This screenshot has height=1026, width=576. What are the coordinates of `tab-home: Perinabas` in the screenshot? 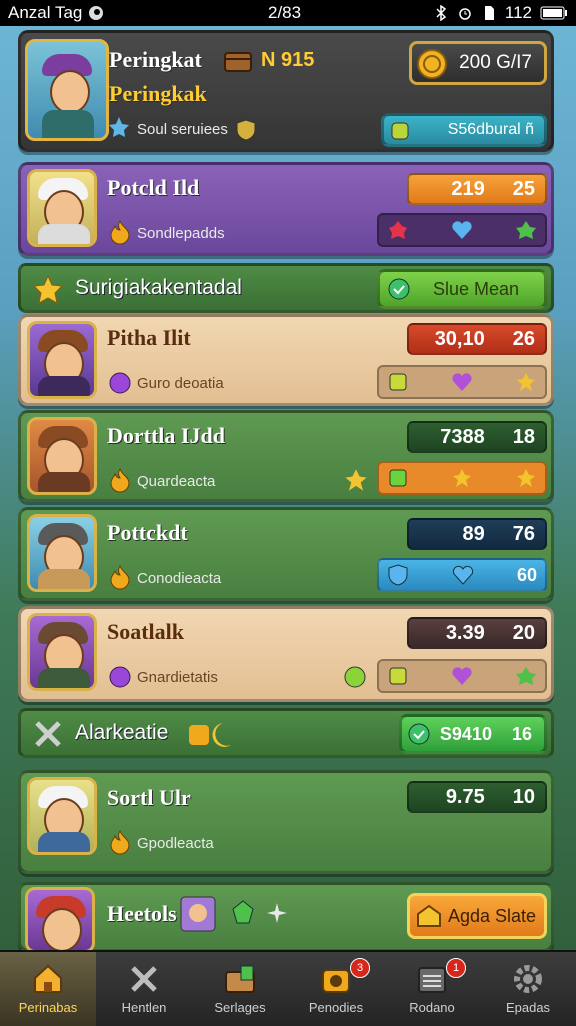 It's located at (48, 989).